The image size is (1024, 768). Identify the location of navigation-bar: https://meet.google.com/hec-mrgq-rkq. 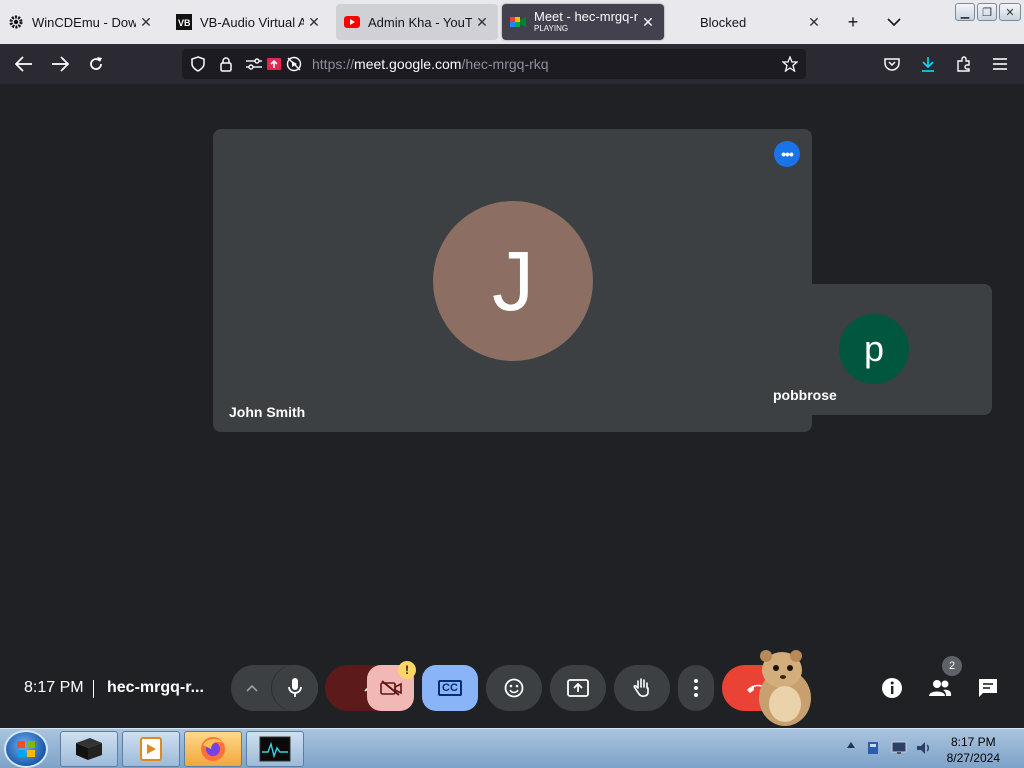
(512, 64).